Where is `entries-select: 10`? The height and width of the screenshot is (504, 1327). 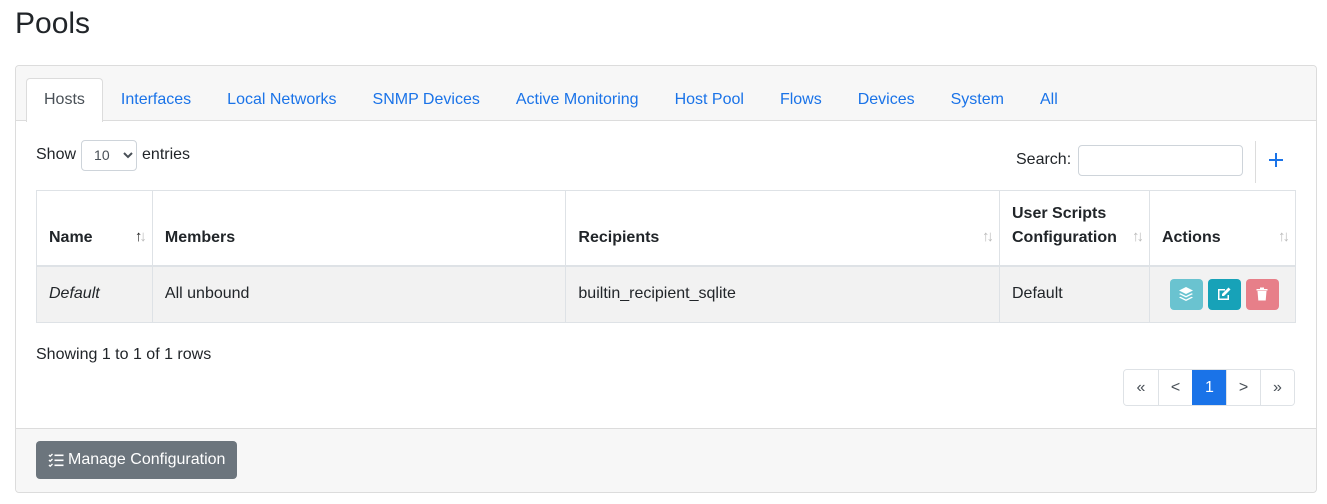 entries-select: 10 is located at coordinates (109, 155).